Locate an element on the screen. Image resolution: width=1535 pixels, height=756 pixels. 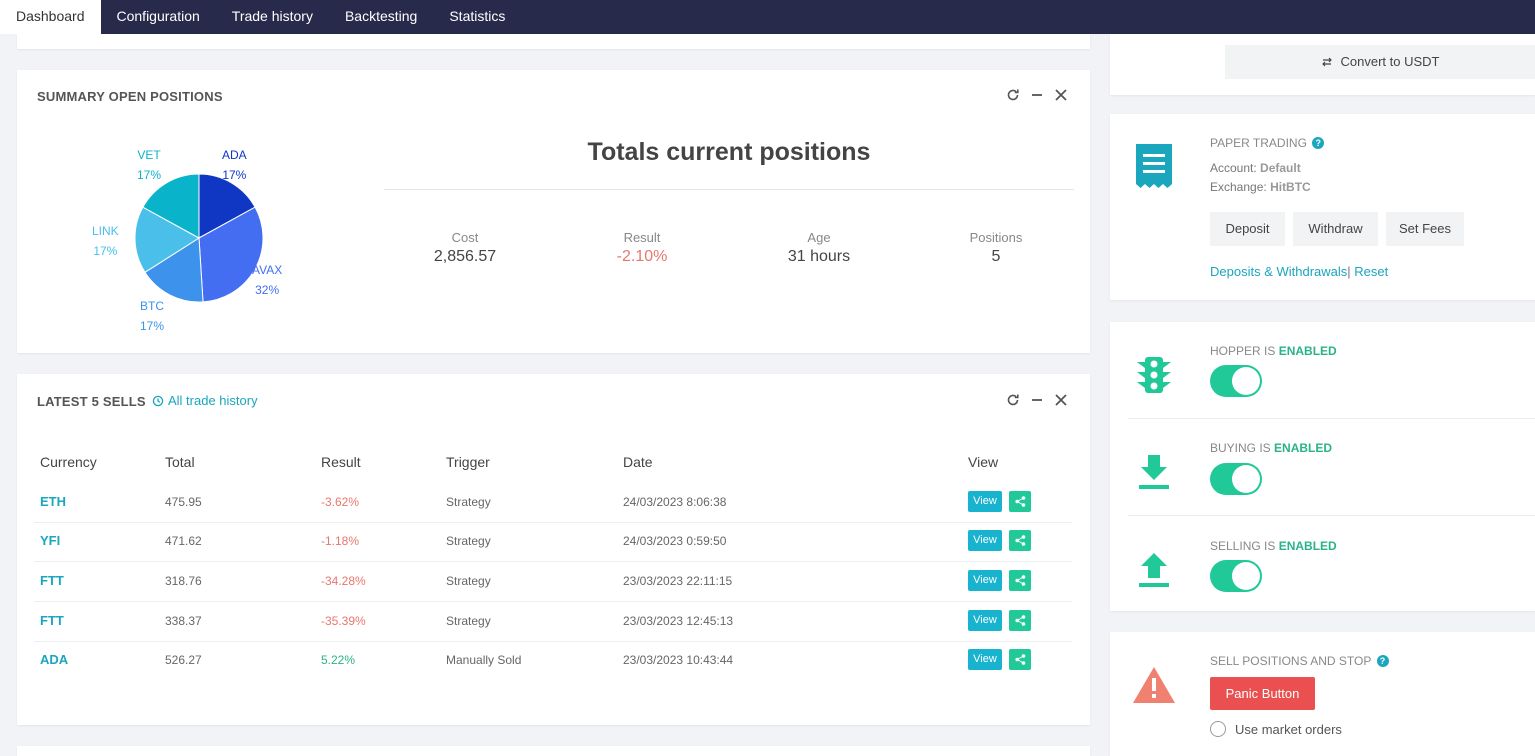
stat-age: Age 31 hours is located at coordinates (819, 248).